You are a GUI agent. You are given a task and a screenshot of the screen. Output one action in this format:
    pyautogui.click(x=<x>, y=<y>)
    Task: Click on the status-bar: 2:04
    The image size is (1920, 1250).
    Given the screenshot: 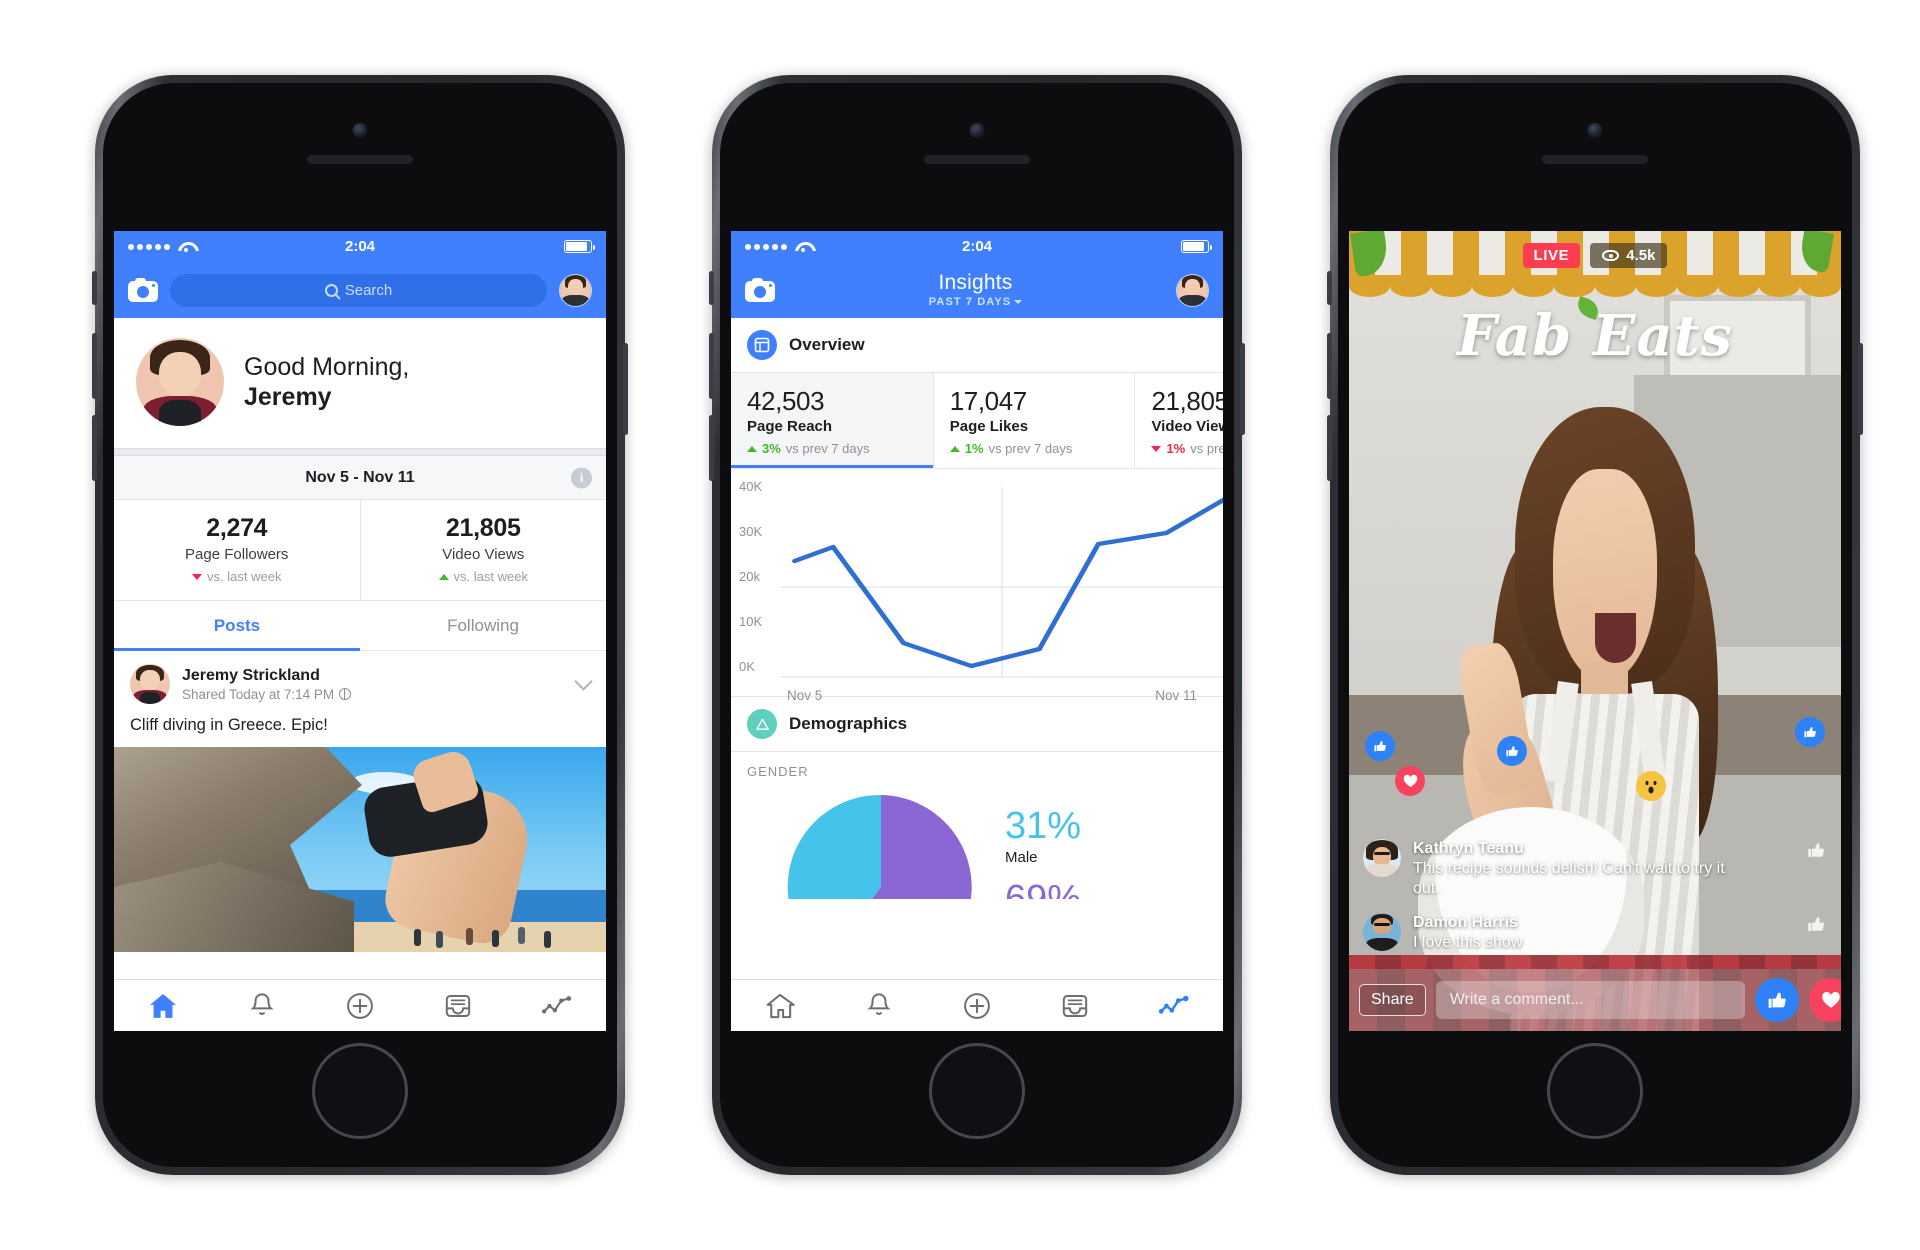 What is the action you would take?
    pyautogui.click(x=977, y=246)
    